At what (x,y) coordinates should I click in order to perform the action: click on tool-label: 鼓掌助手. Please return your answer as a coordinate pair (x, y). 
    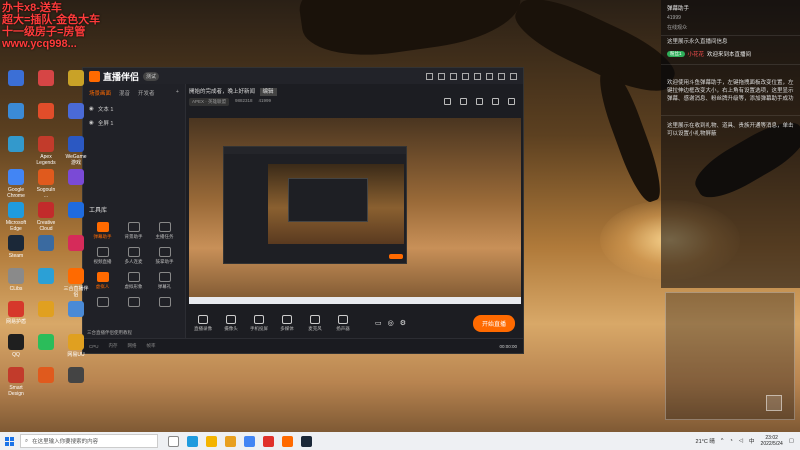
    Looking at the image, I should click on (164, 261).